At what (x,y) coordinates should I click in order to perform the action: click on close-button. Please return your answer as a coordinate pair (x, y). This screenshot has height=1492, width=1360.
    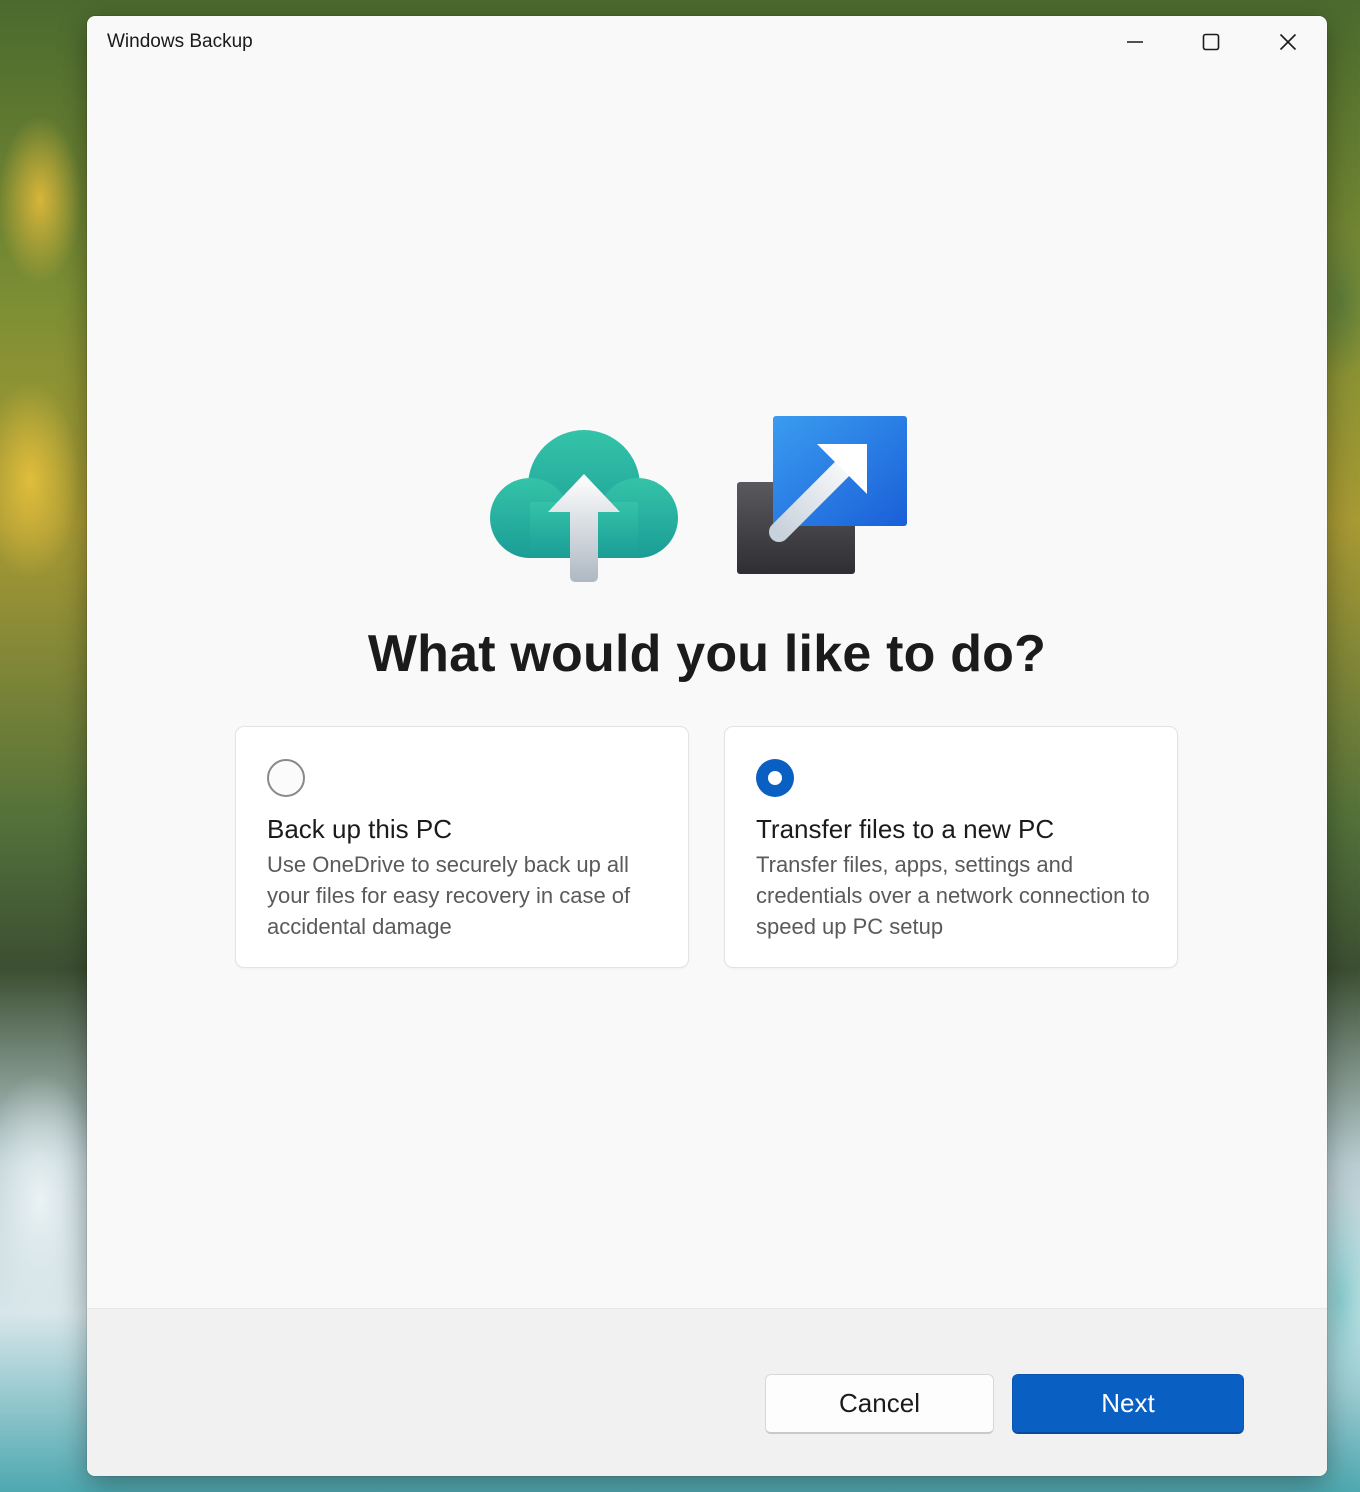
    Looking at the image, I should click on (1288, 42).